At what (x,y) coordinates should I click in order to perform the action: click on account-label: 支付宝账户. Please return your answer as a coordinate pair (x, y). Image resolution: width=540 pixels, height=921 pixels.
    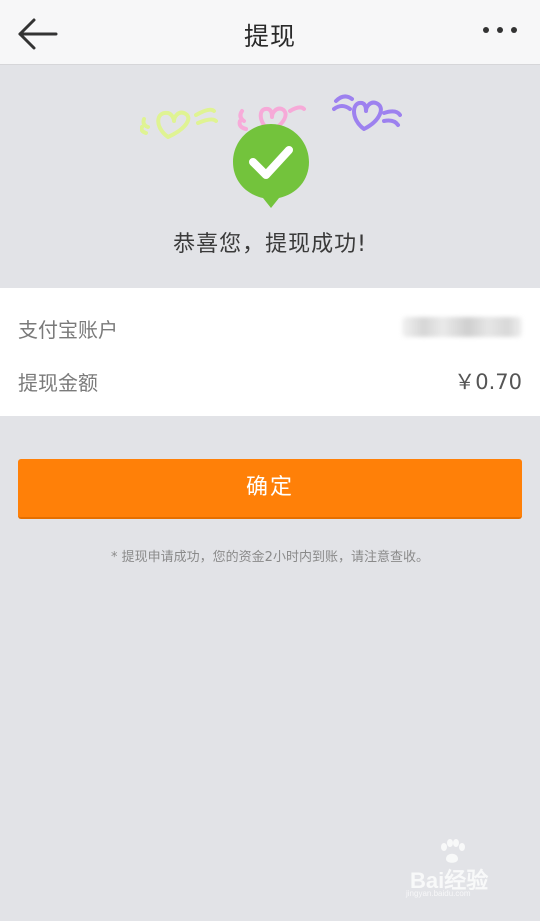
    Looking at the image, I should click on (68, 330).